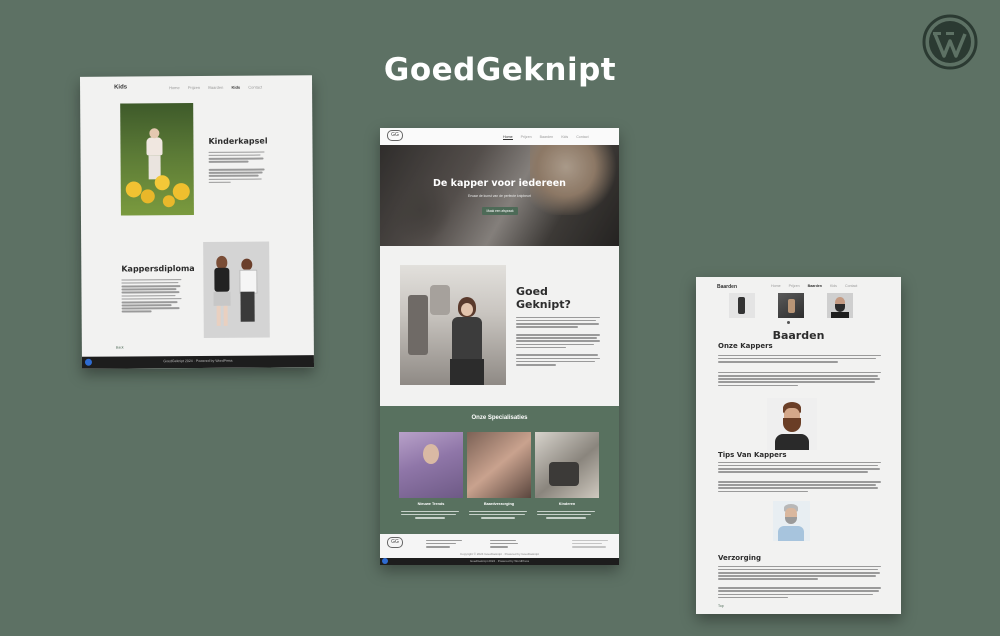 The width and height of the screenshot is (1000, 636). I want to click on banner-title: De kapper voor iedereen, so click(499, 183).